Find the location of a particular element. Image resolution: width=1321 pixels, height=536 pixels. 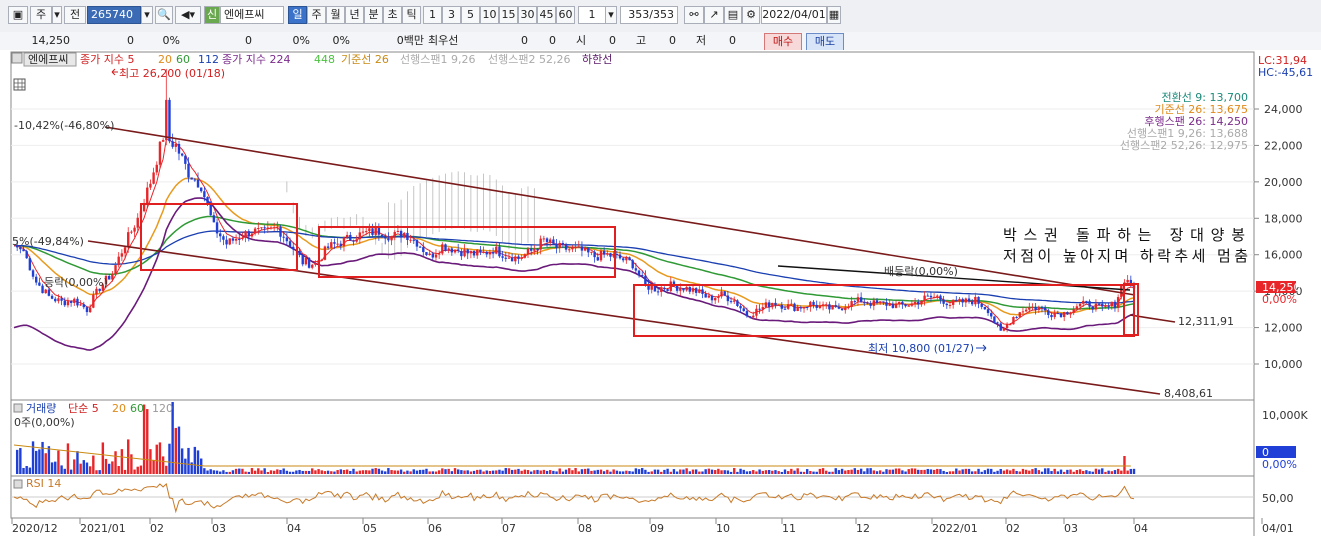

period-tab-2: 월 is located at coordinates (335, 15).